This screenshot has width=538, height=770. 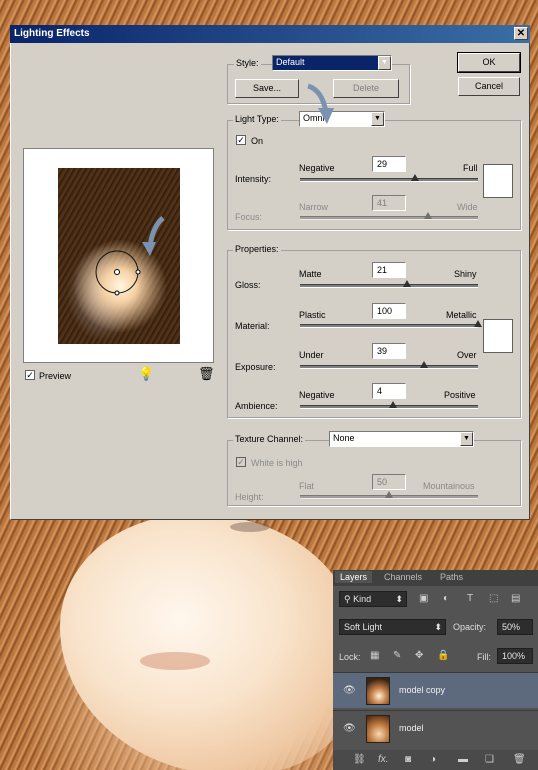 What do you see at coordinates (461, 315) in the screenshot?
I see `material-max-label: Metallic` at bounding box center [461, 315].